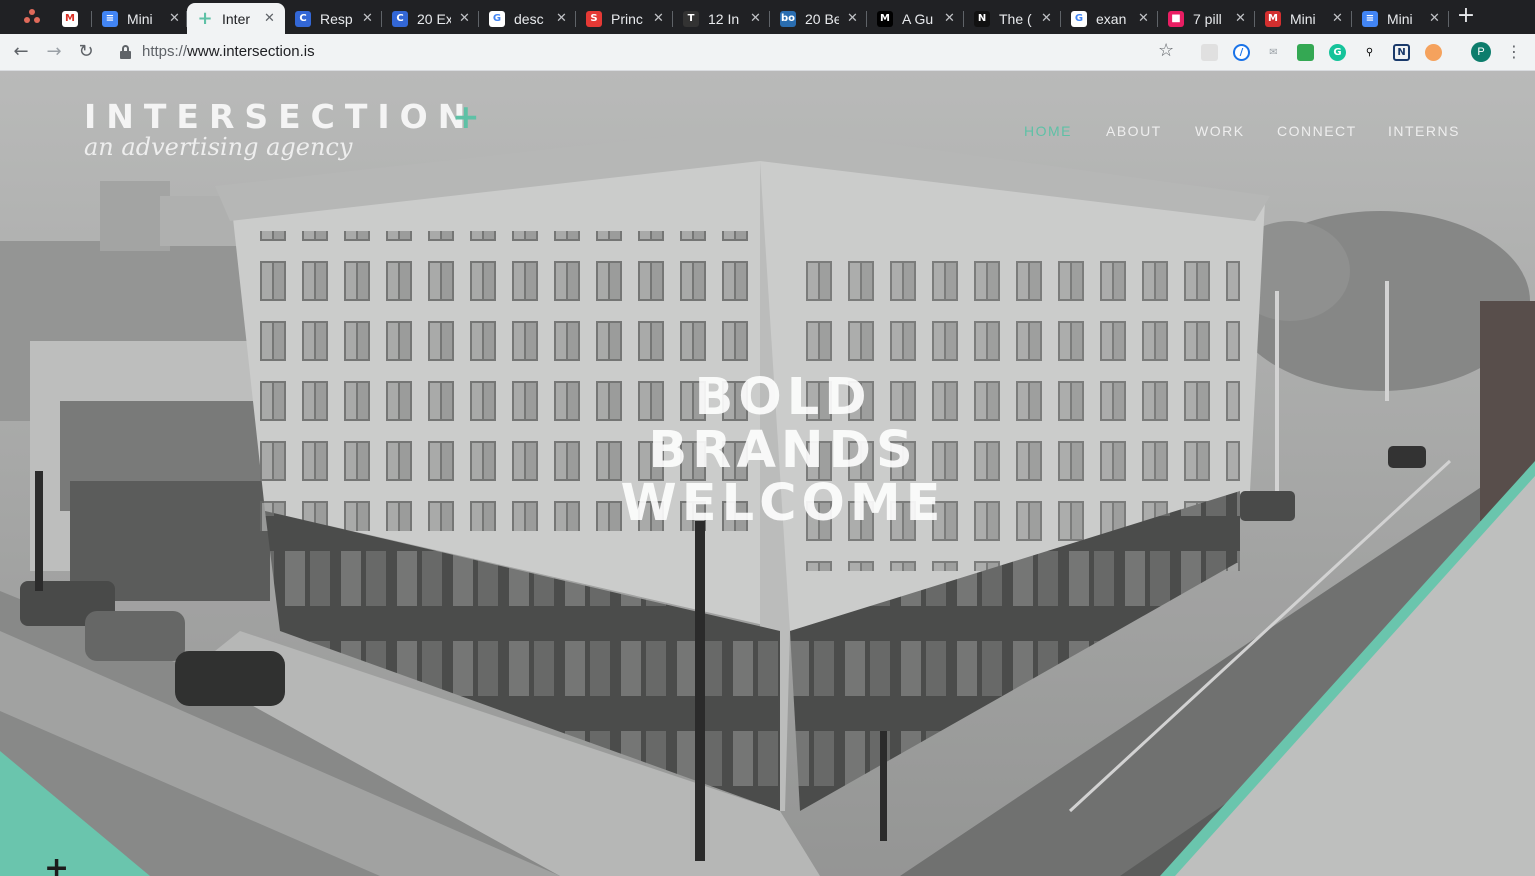 Image resolution: width=1535 pixels, height=876 pixels. Describe the element at coordinates (466, 116) in the screenshot. I see `logo-plus-icon: +` at that location.